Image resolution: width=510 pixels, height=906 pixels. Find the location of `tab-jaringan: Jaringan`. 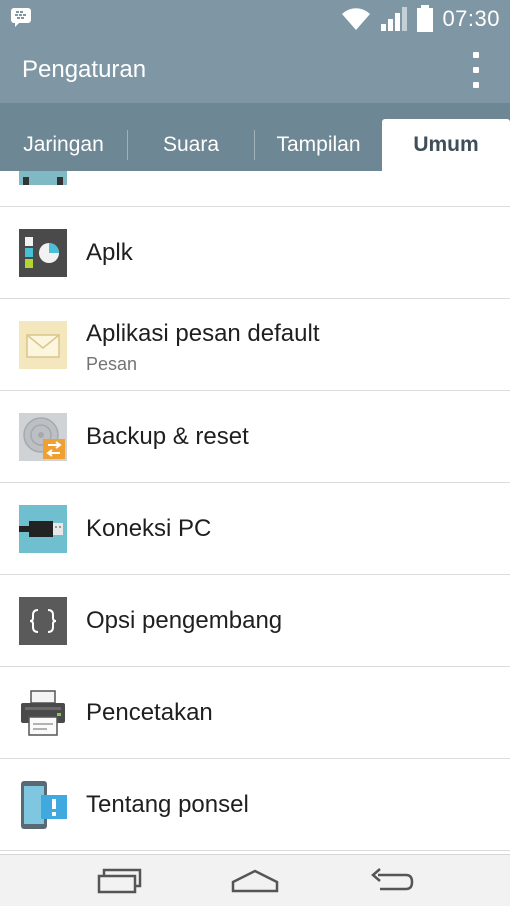

tab-jaringan: Jaringan is located at coordinates (63, 145).